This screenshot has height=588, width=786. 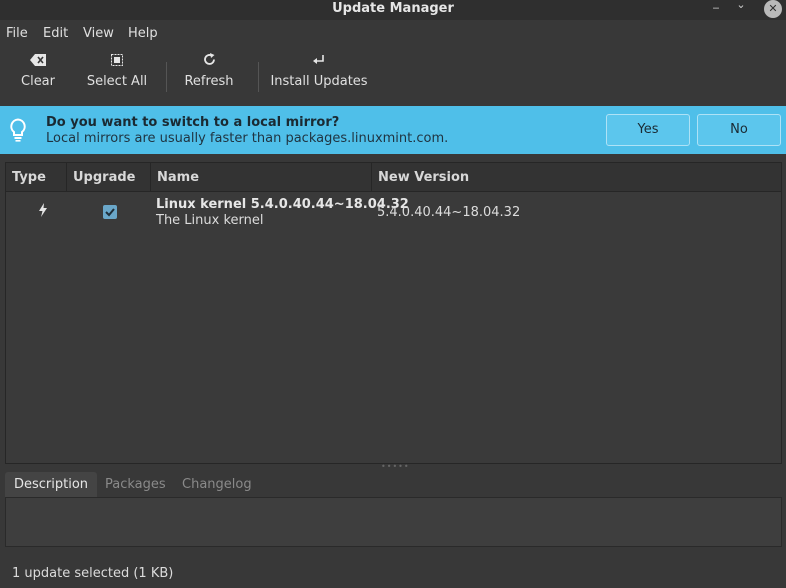 I want to click on refresh-label: Refresh, so click(x=209, y=81).